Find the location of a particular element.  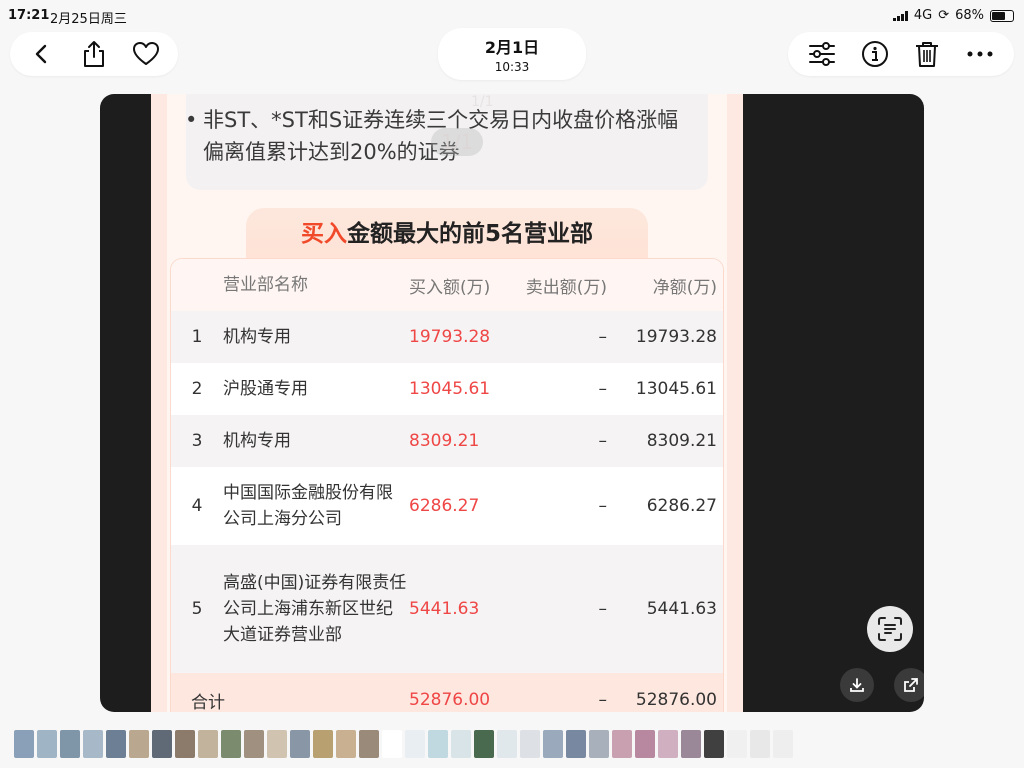

open-external-icon is located at coordinates (909, 685).